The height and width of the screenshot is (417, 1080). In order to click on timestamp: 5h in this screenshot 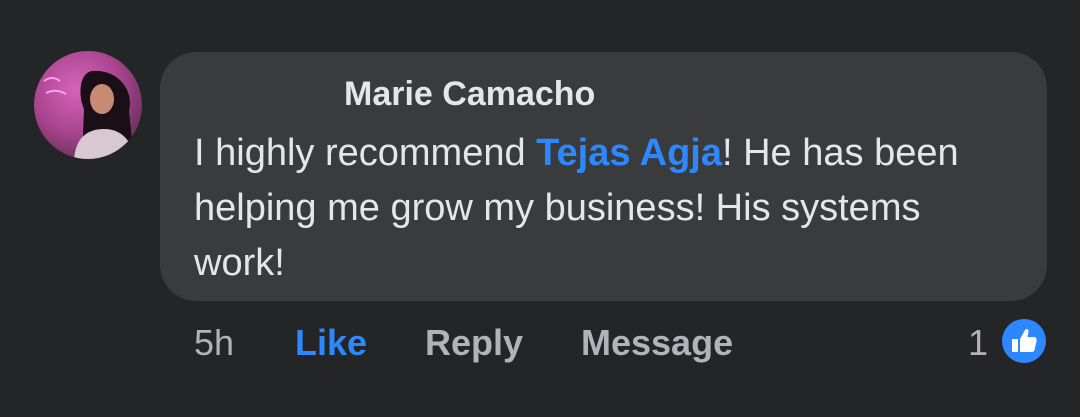, I will do `click(214, 343)`.